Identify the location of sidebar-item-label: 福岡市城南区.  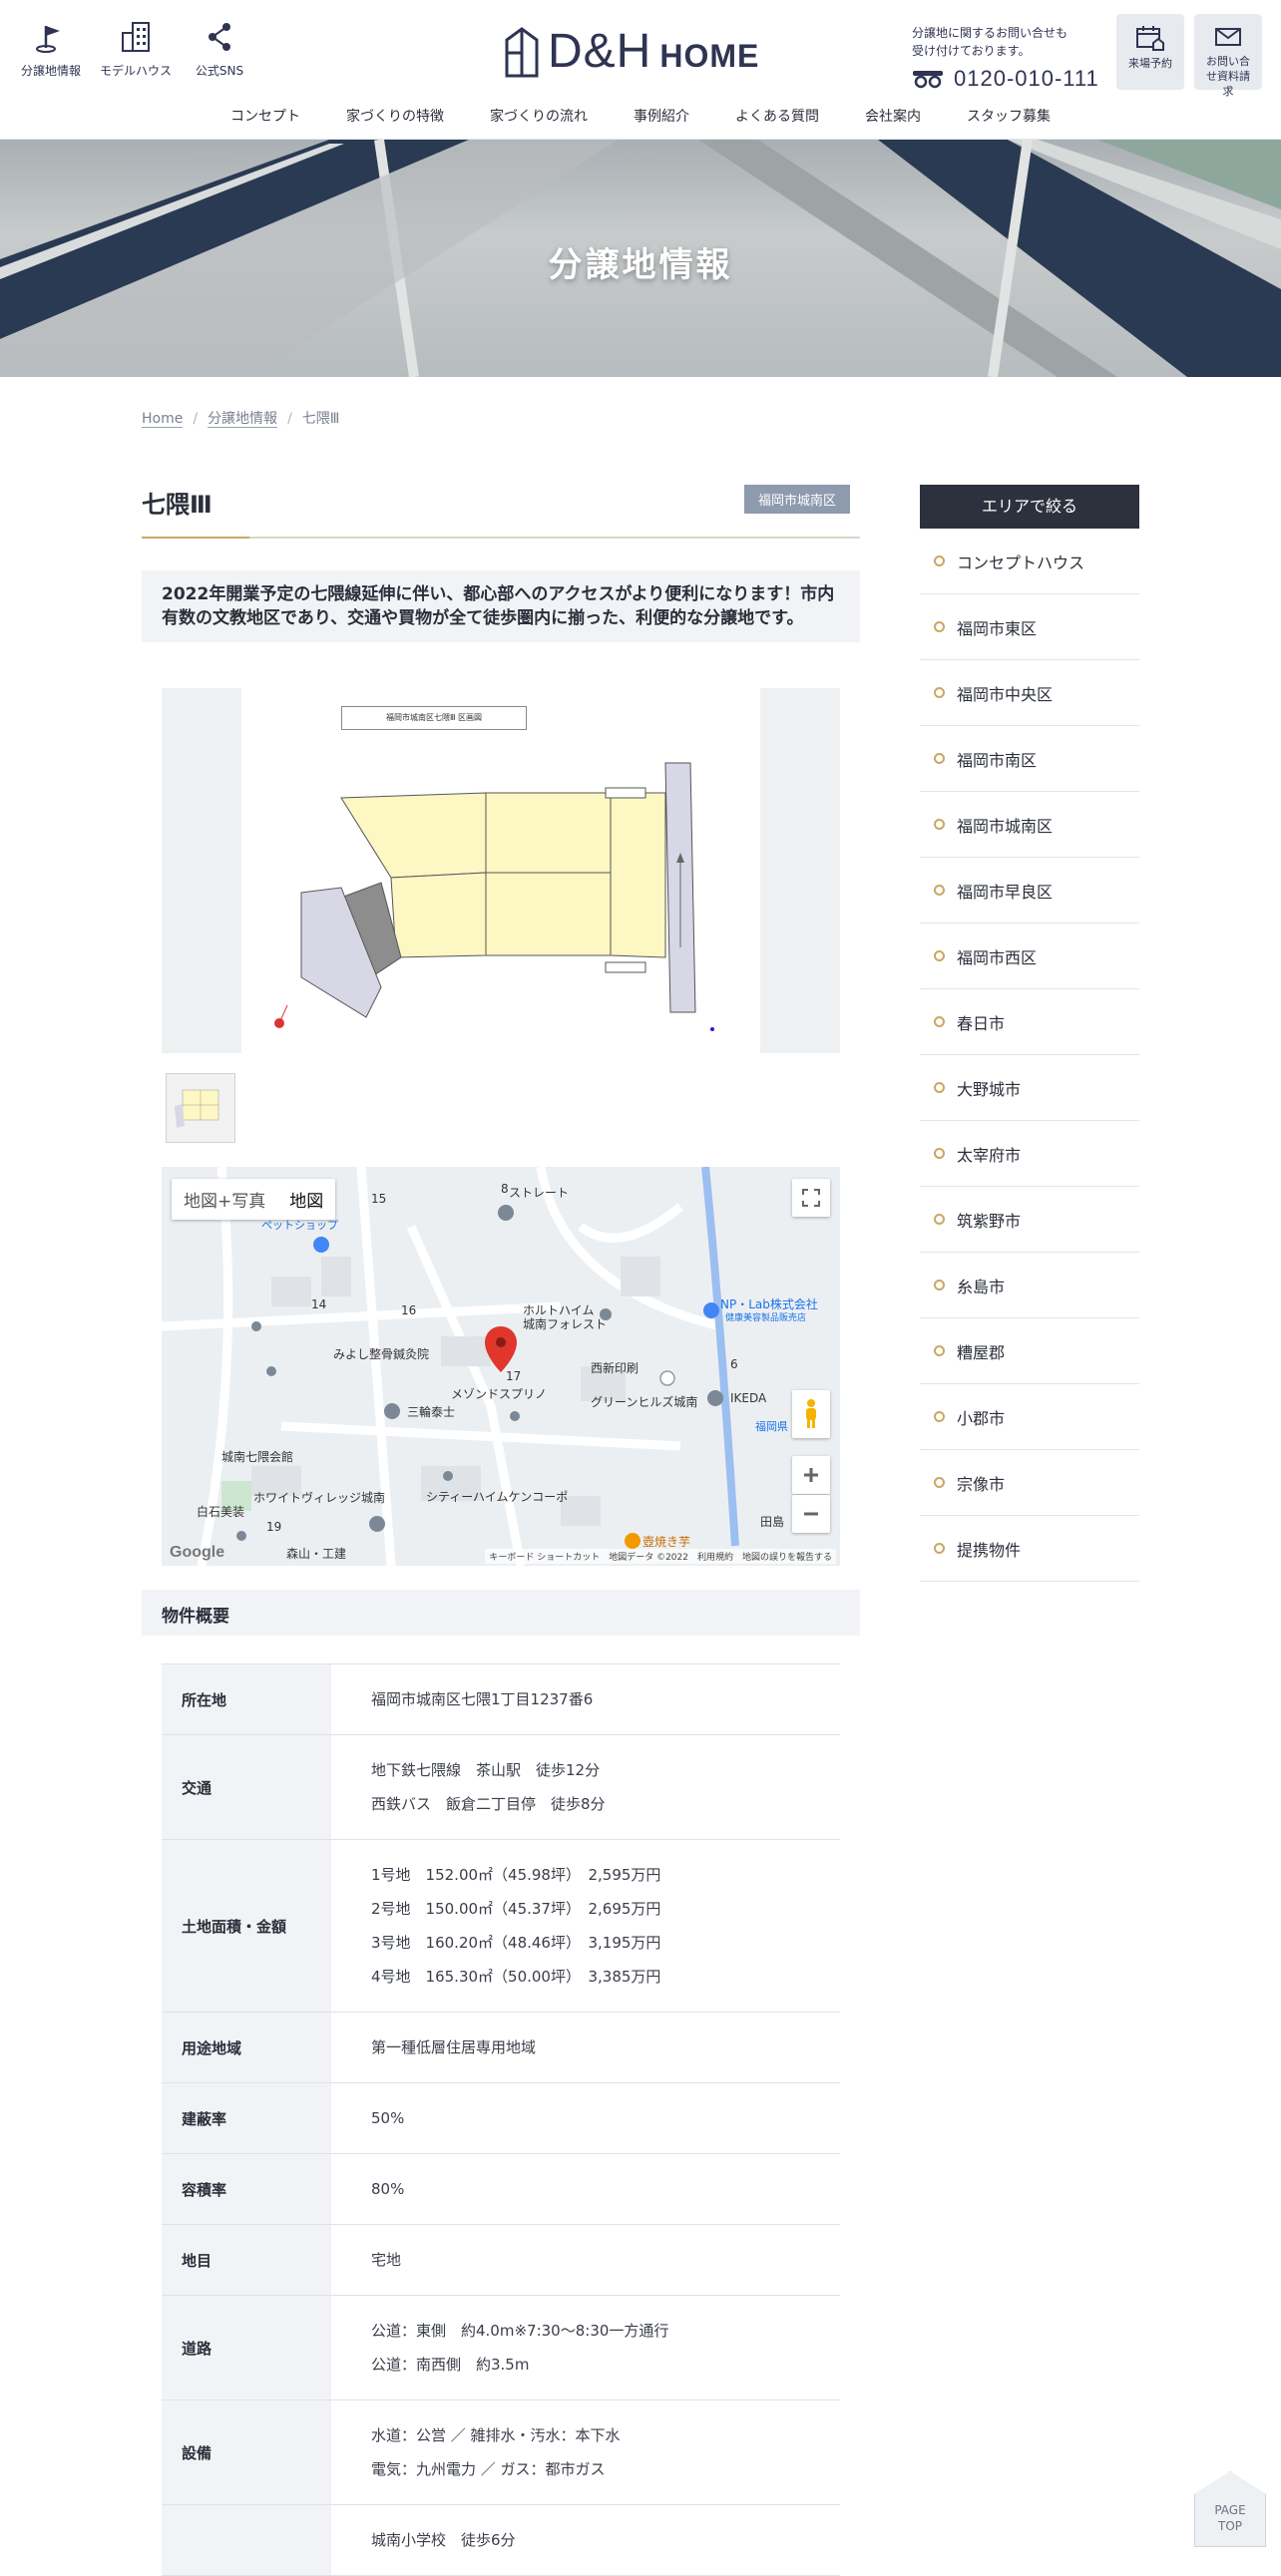
(1005, 826).